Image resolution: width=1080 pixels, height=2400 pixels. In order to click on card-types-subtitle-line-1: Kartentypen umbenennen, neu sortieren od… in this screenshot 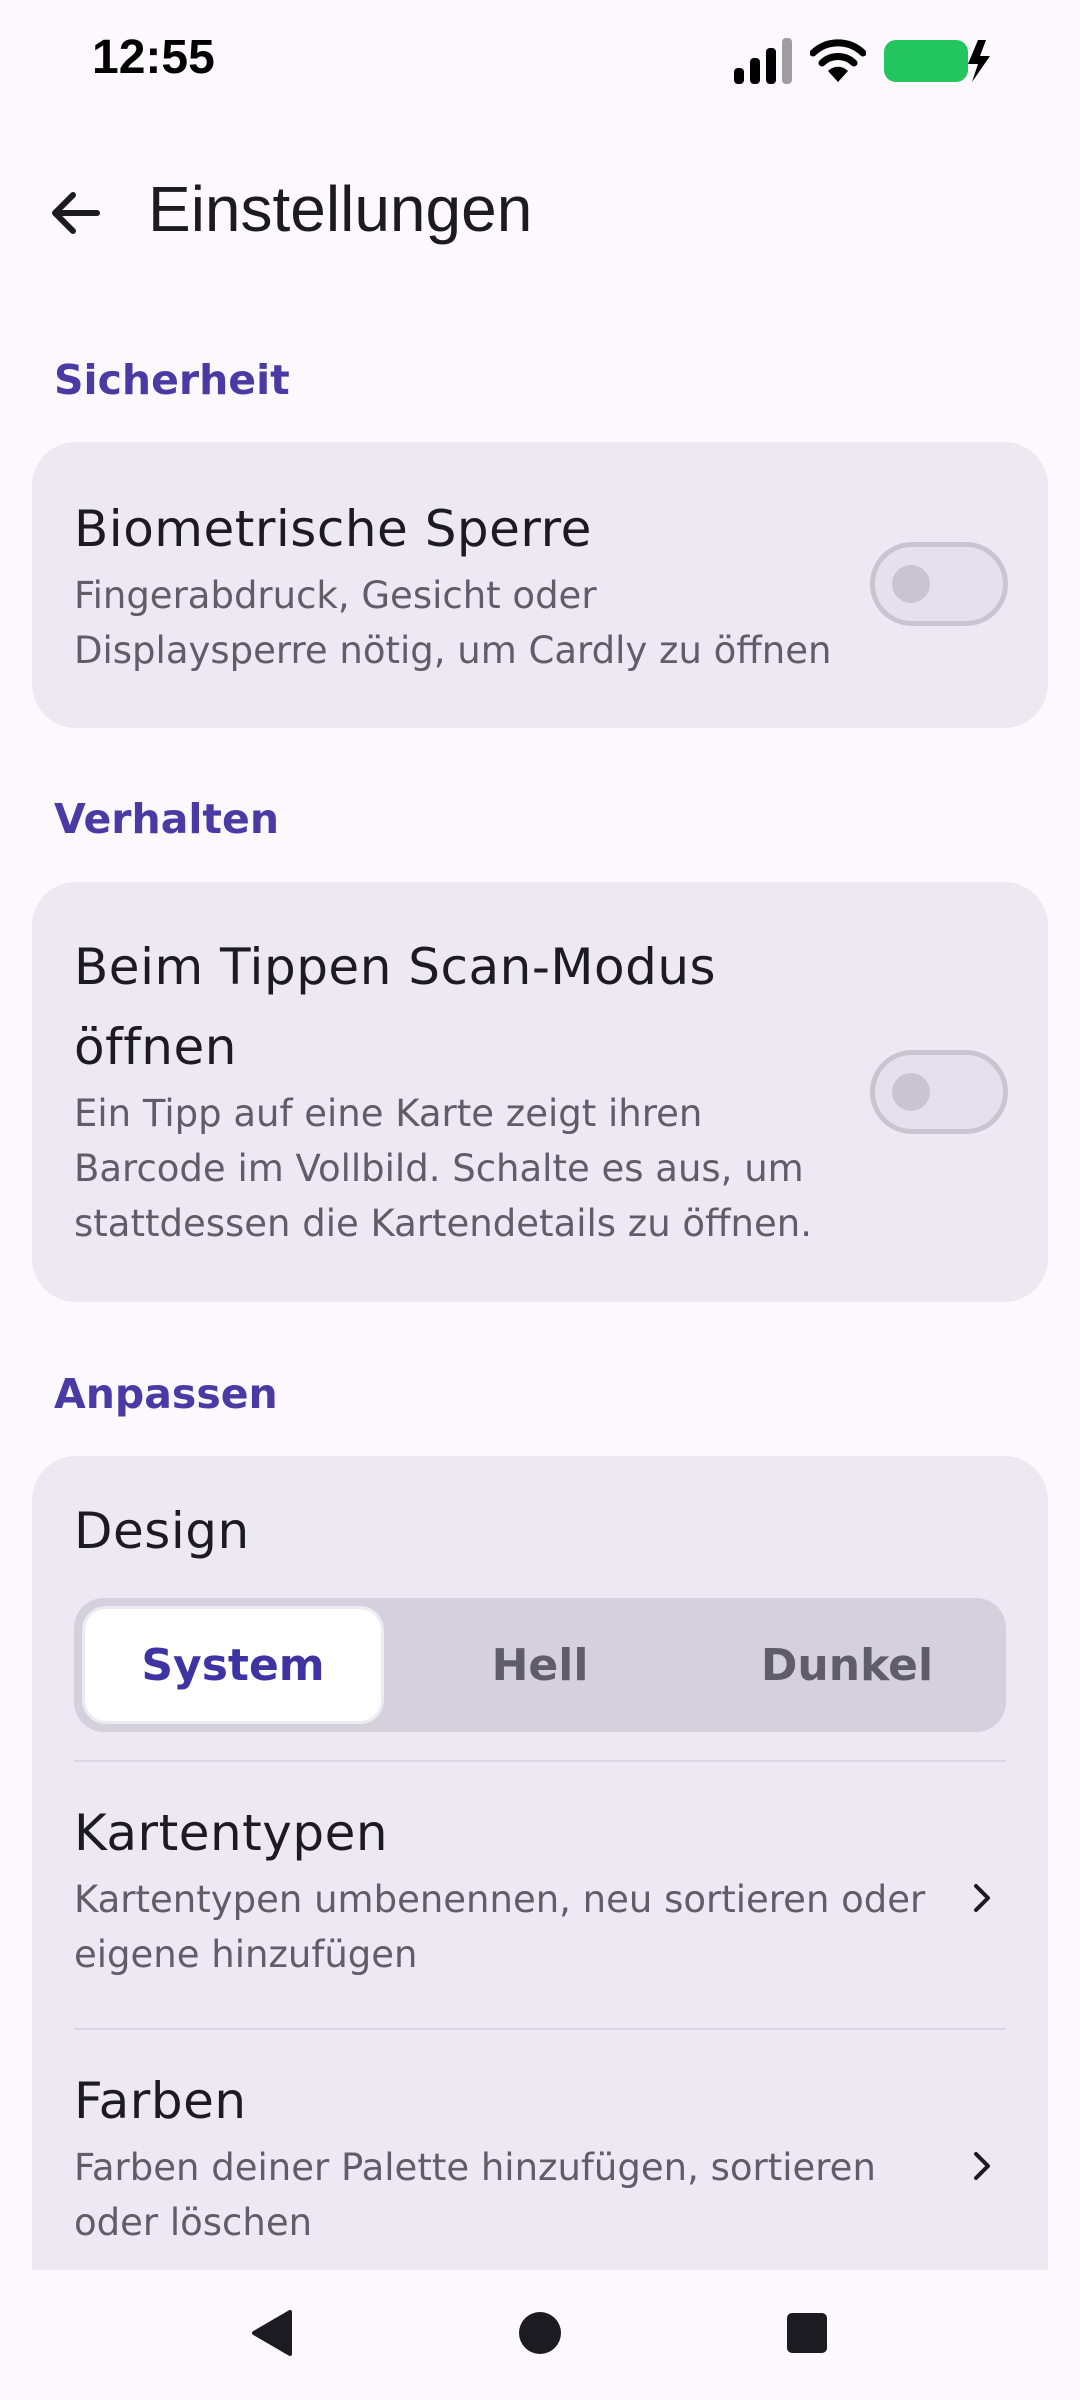, I will do `click(500, 1899)`.